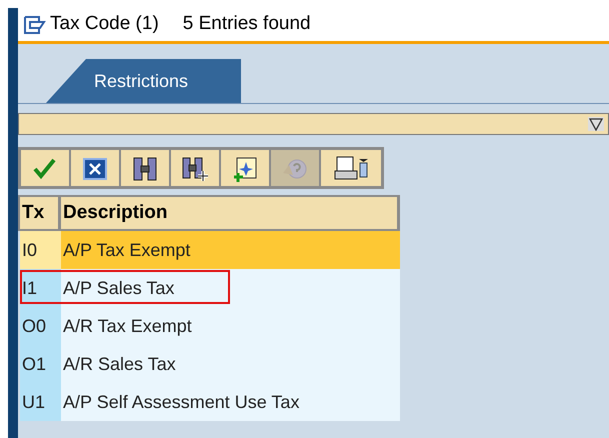  I want to click on window-title: Tax Code (1), so click(104, 24).